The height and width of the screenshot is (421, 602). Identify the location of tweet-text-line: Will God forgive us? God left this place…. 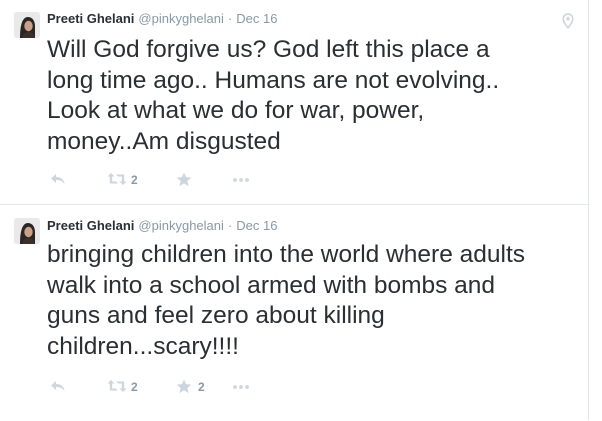
(268, 49).